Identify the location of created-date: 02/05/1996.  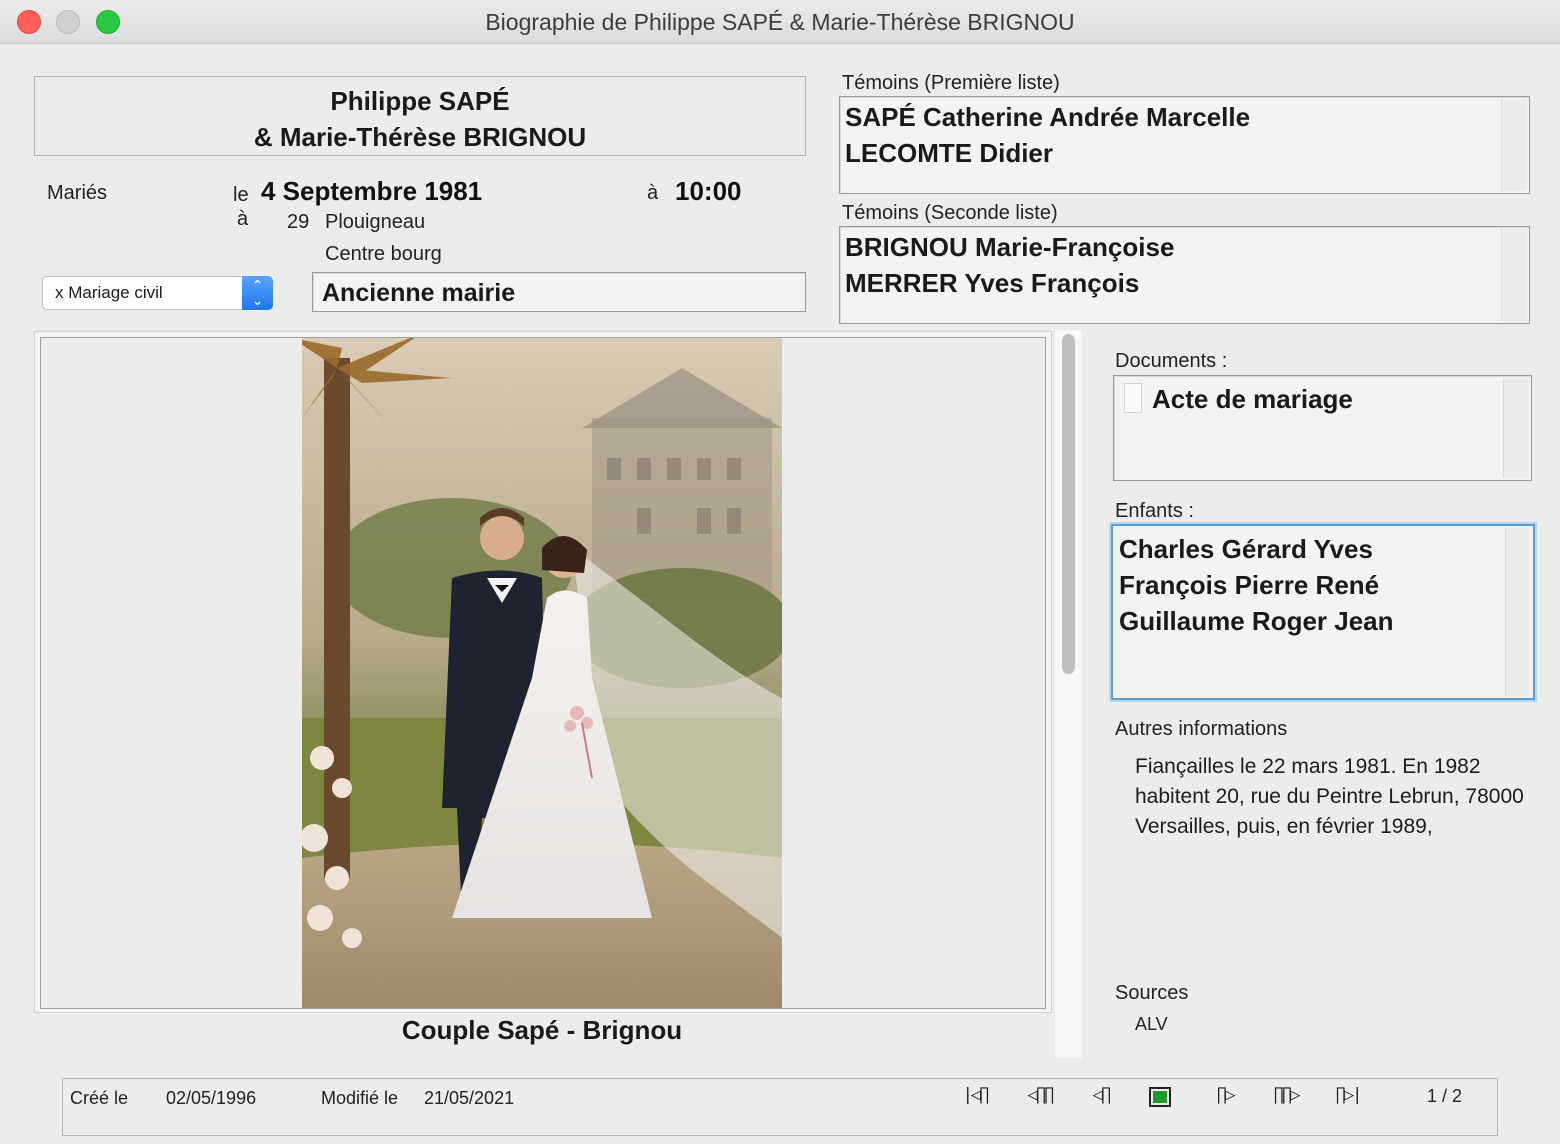
(211, 1098).